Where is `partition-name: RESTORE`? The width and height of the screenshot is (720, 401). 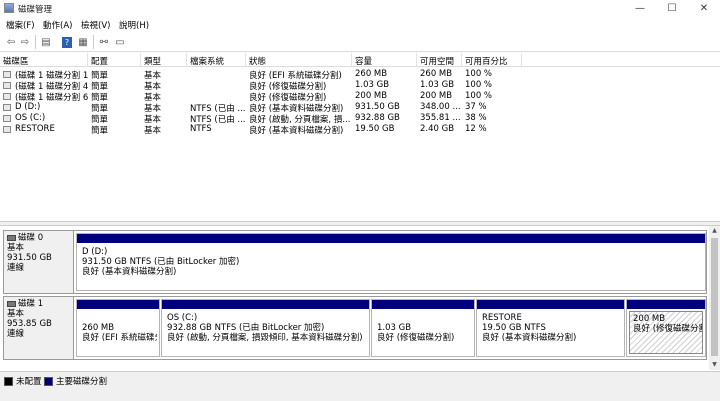 partition-name: RESTORE is located at coordinates (502, 318).